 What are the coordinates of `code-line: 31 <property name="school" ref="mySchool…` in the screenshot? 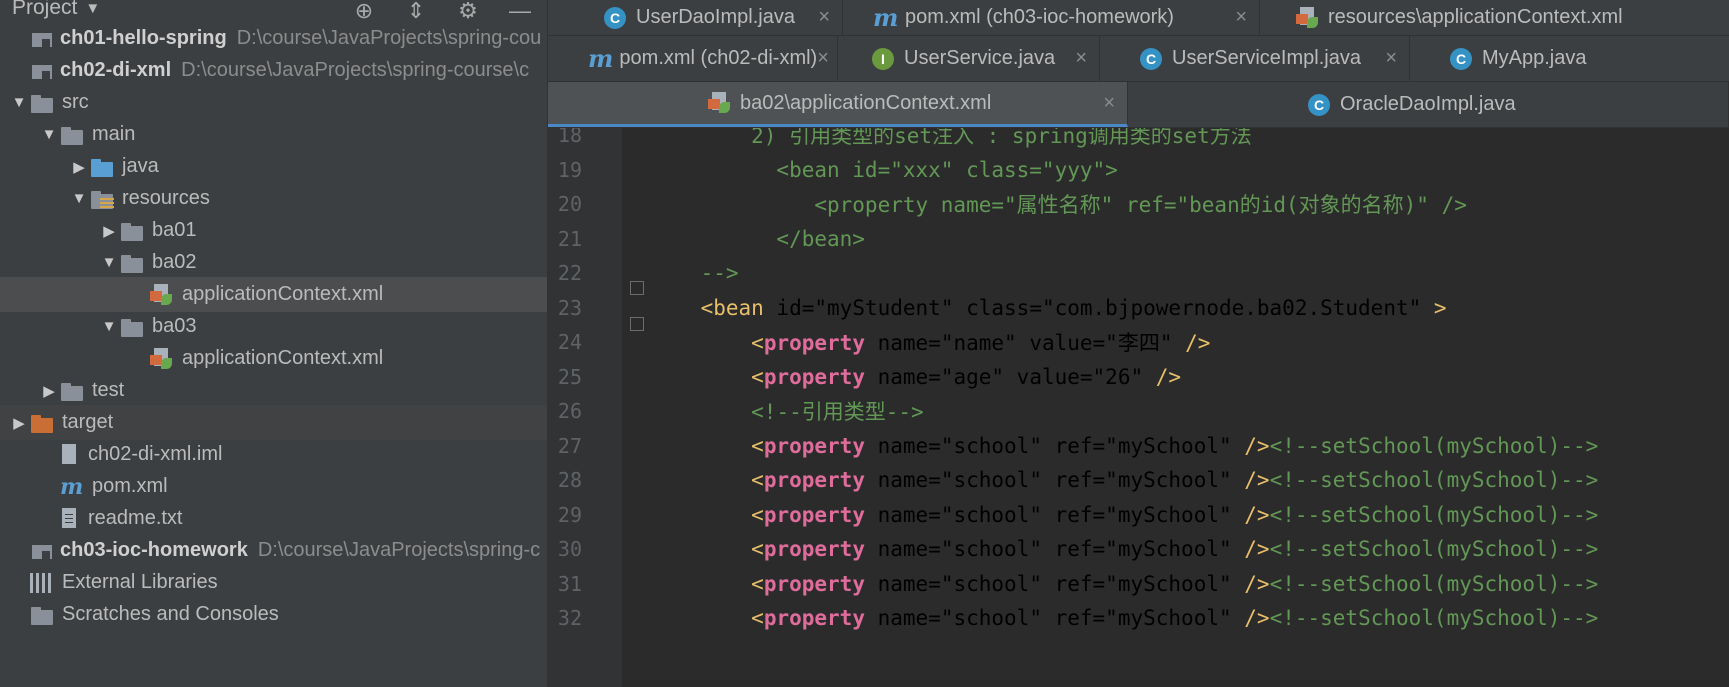 It's located at (1138, 584).